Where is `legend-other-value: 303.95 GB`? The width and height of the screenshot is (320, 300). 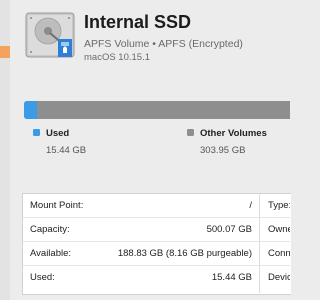 legend-other-value: 303.95 GB is located at coordinates (223, 150).